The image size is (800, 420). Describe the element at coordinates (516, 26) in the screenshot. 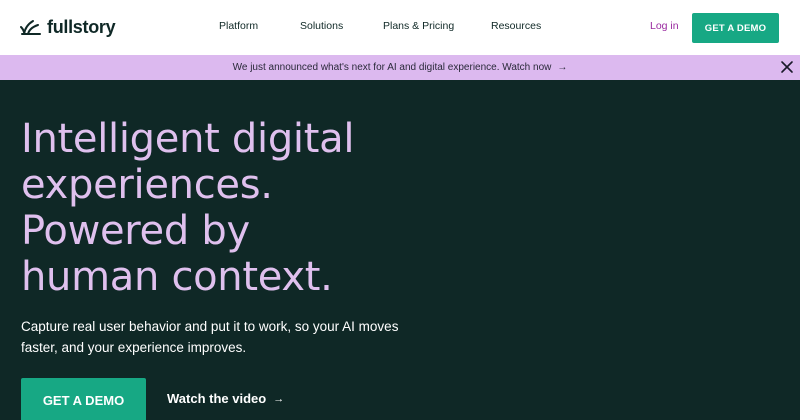

I see `nav-resources: Resources` at that location.